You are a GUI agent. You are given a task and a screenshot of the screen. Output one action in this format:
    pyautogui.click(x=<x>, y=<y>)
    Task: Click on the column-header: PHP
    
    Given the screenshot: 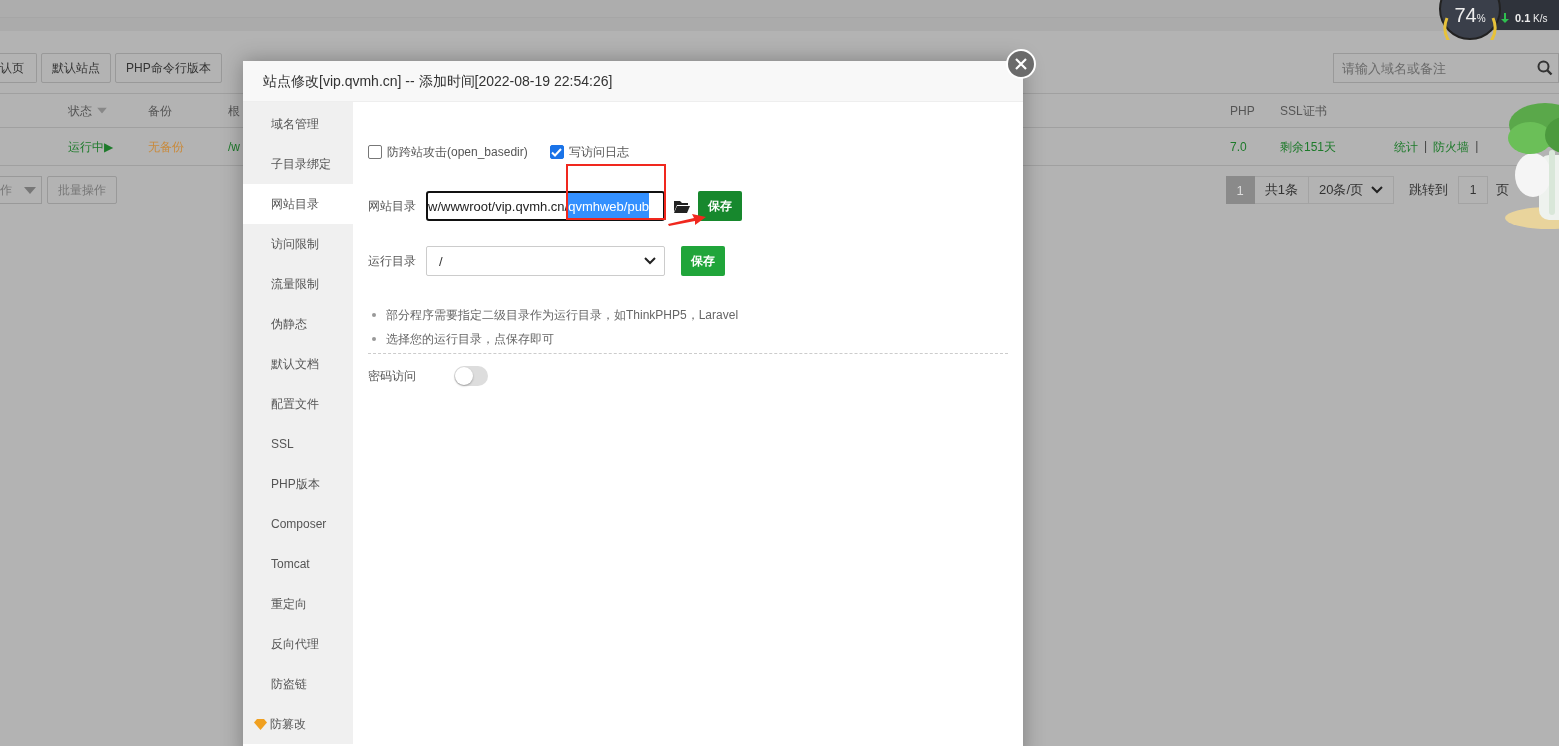 What is the action you would take?
    pyautogui.click(x=1242, y=110)
    